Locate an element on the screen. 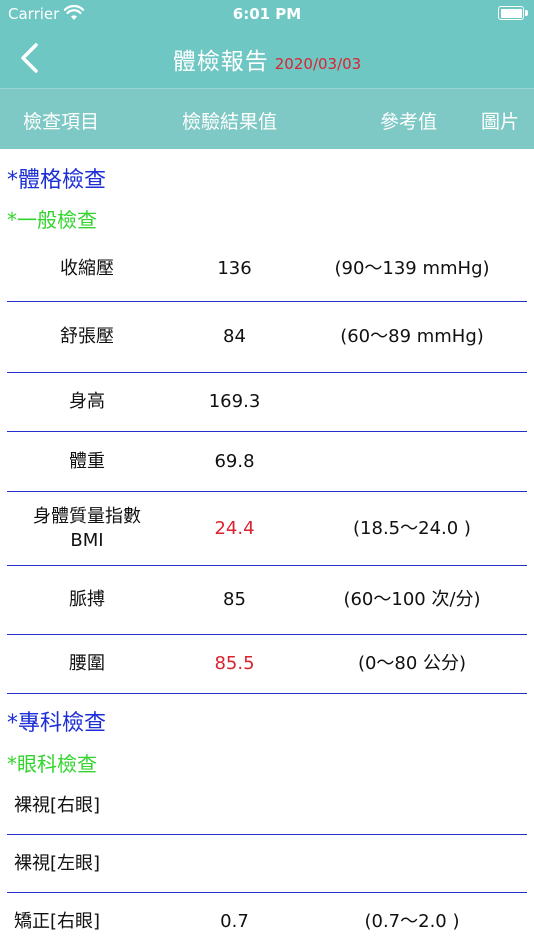  row-reference-range: (60～100 次/分) is located at coordinates (412, 600).